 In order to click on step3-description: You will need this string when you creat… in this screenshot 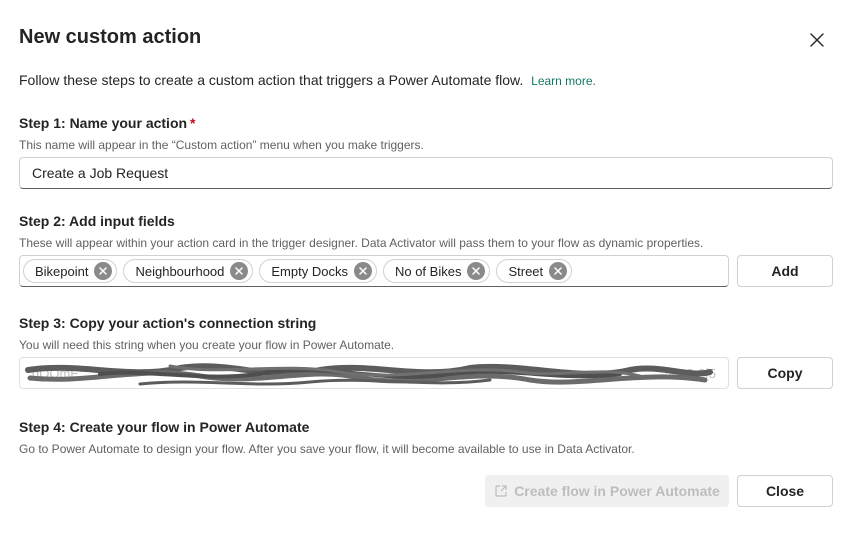, I will do `click(207, 345)`.